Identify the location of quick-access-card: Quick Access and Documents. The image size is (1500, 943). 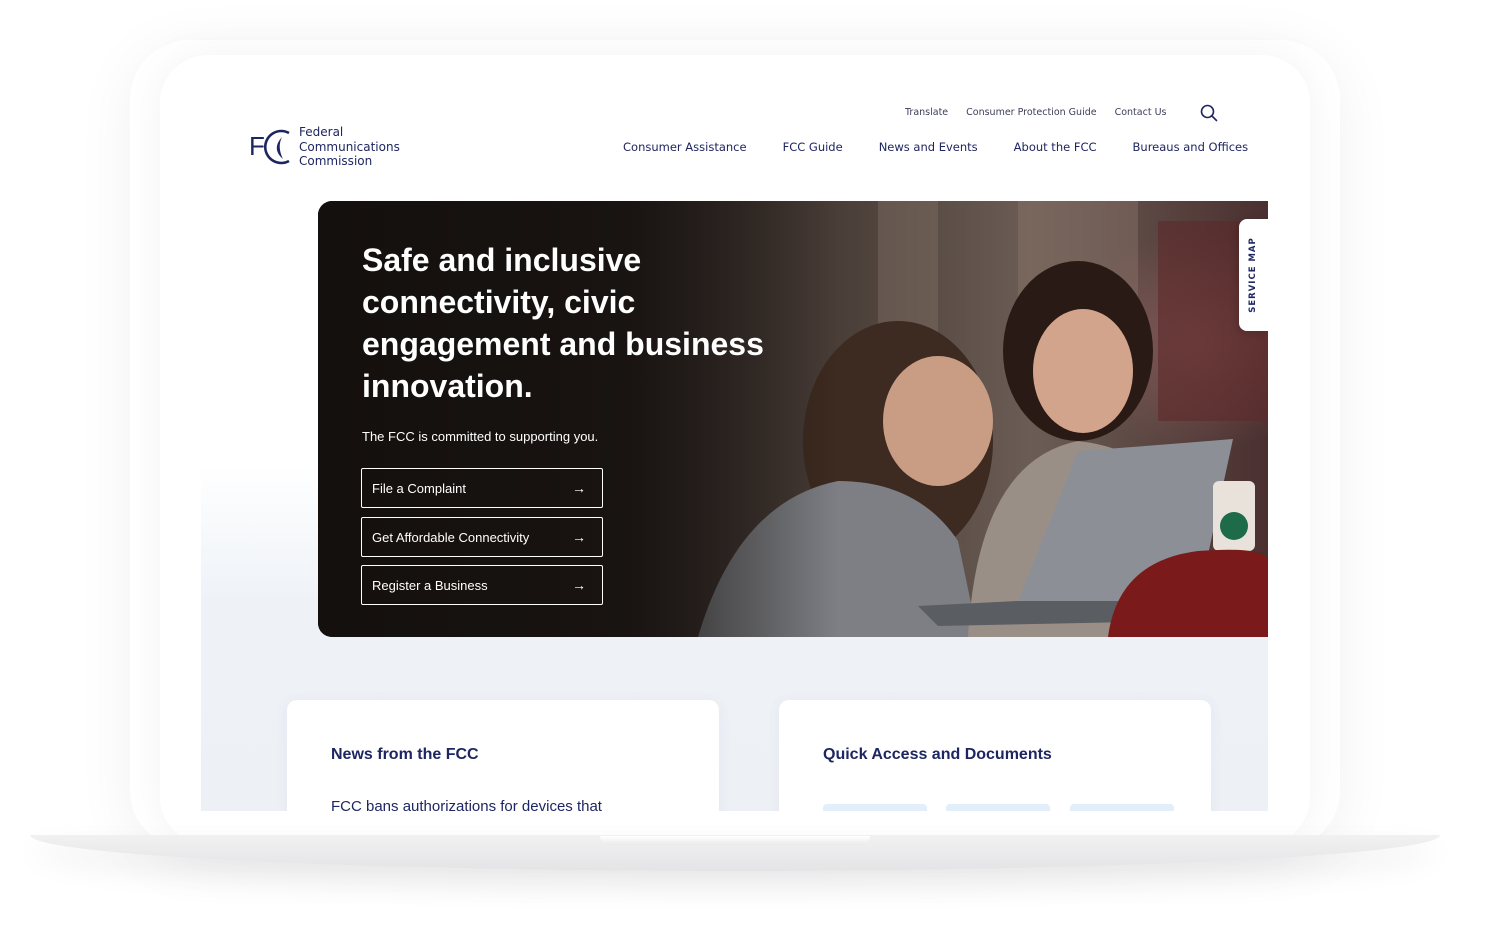
(995, 755).